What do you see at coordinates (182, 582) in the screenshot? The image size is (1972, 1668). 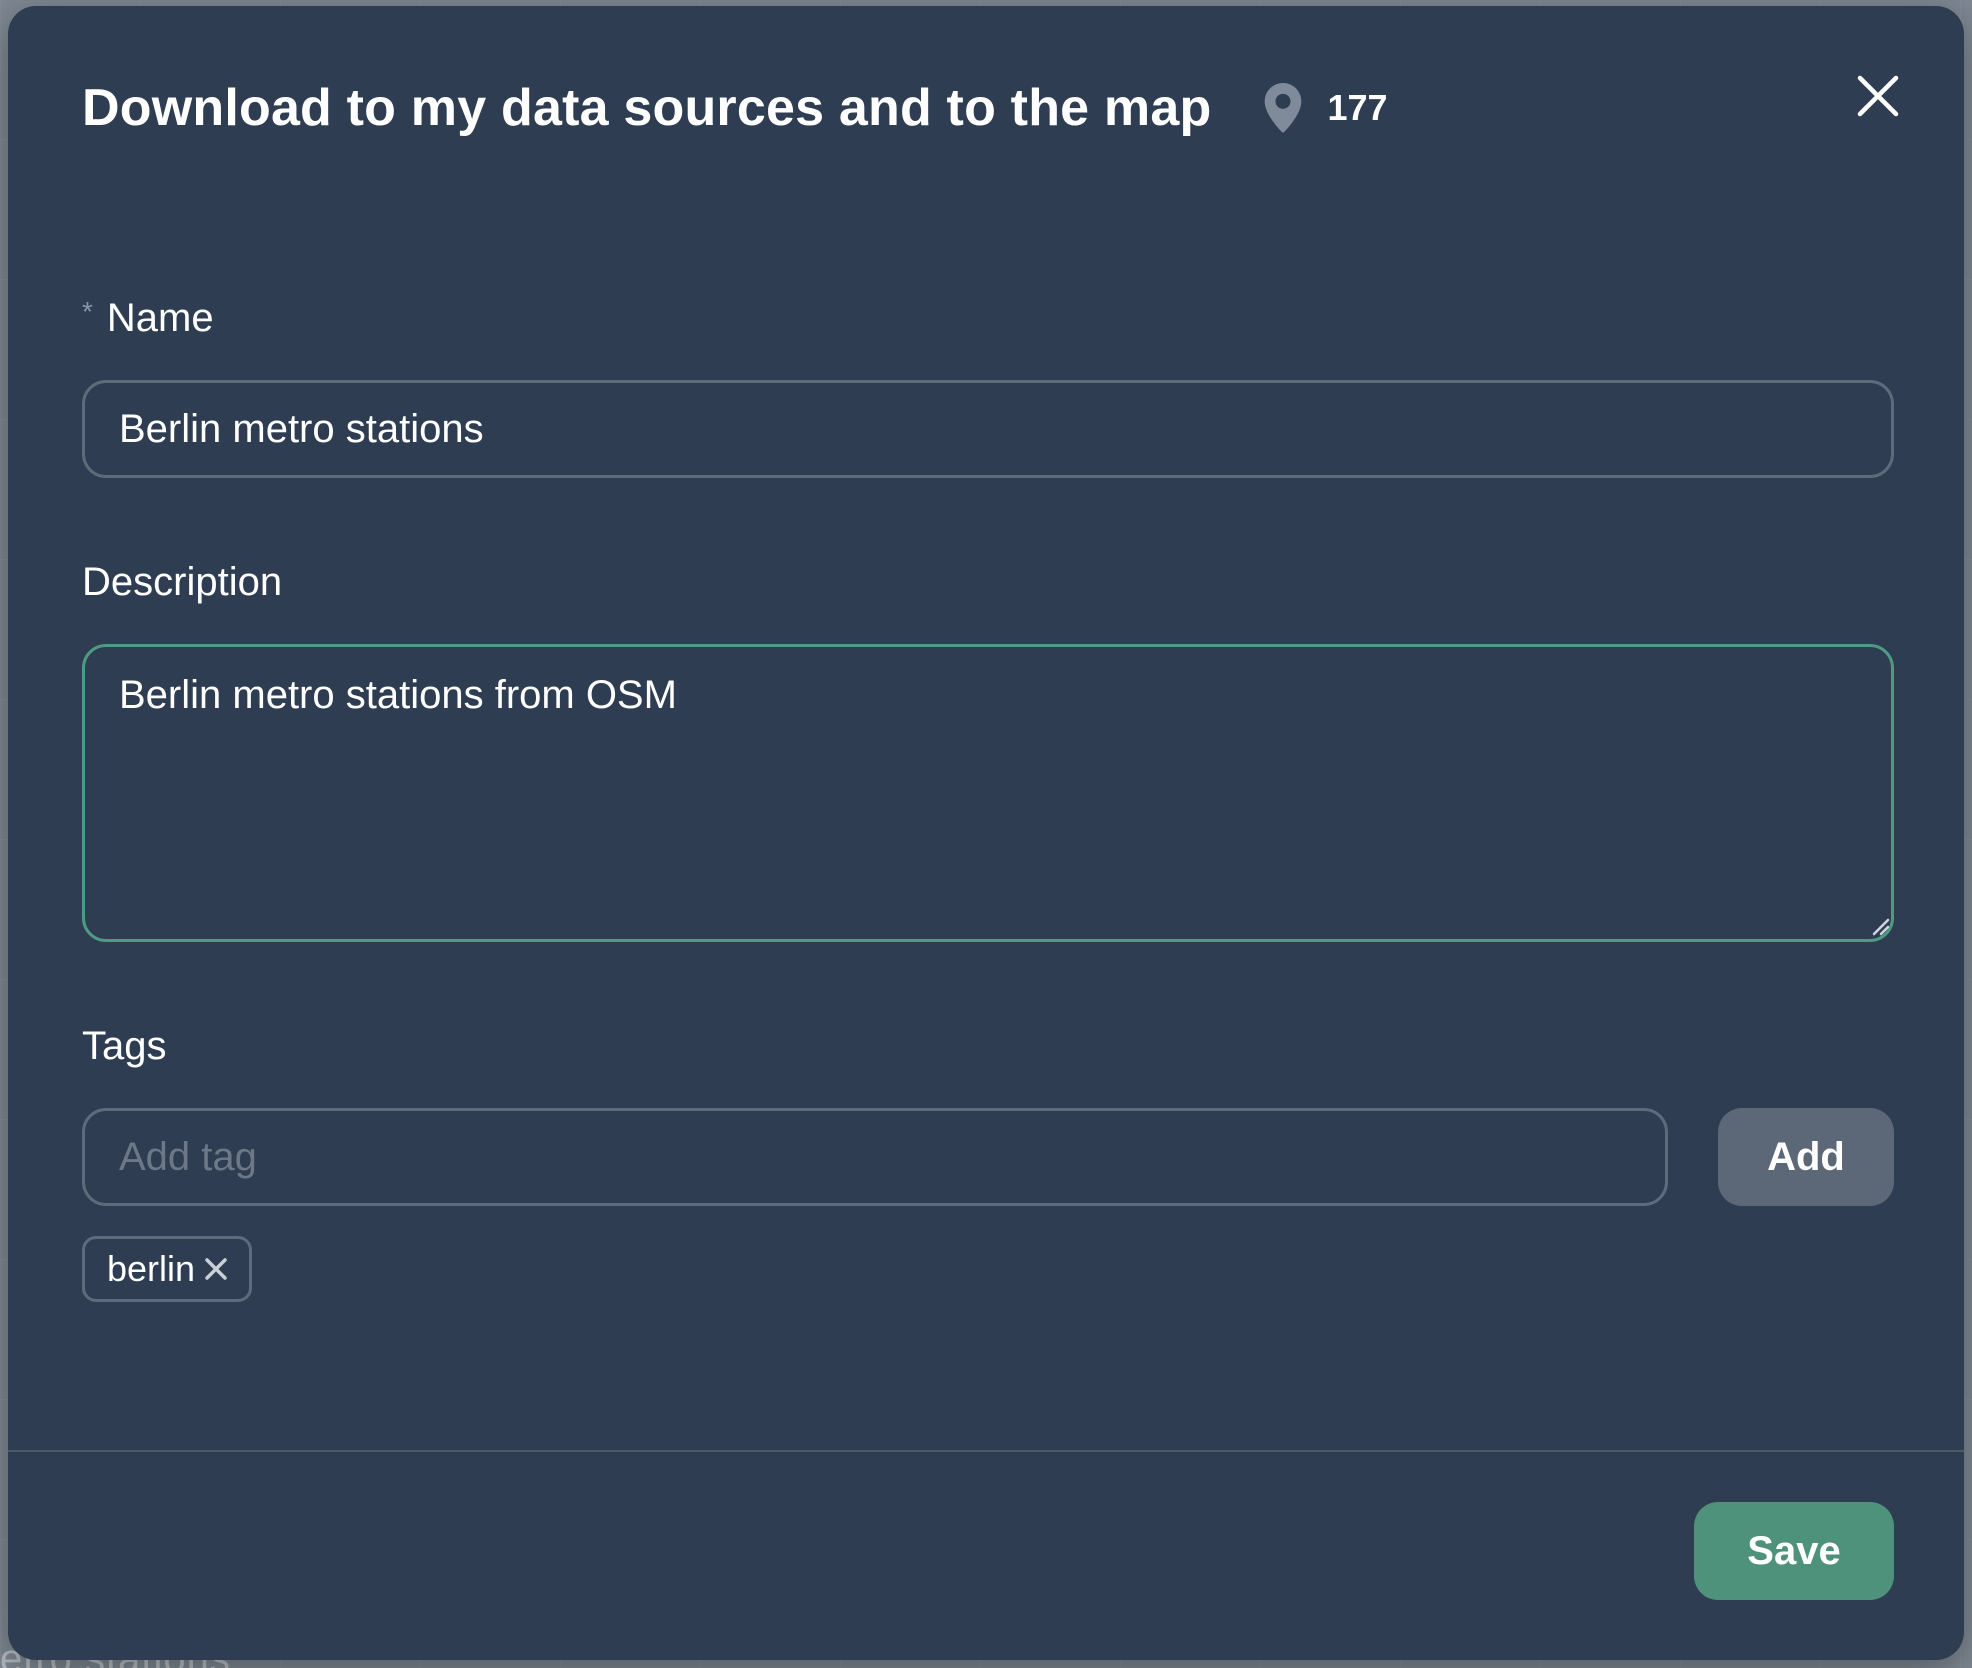 I see `description-label: Description` at bounding box center [182, 582].